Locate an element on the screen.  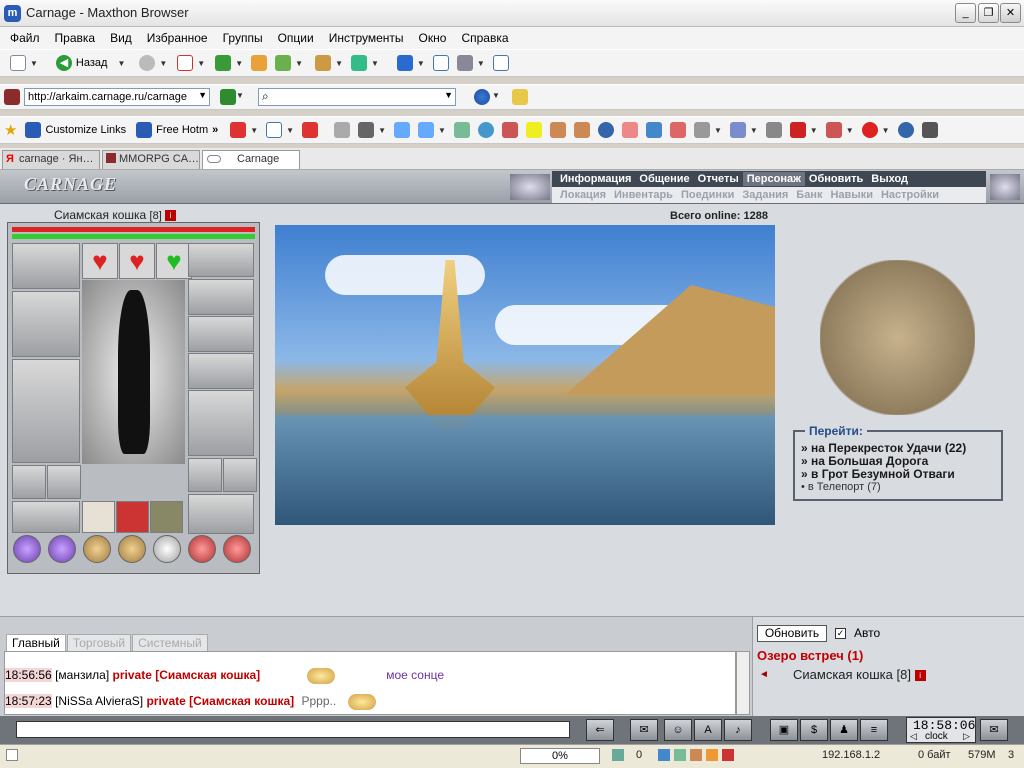
life-slot-2: ♥ is located at coordinates (137, 261).